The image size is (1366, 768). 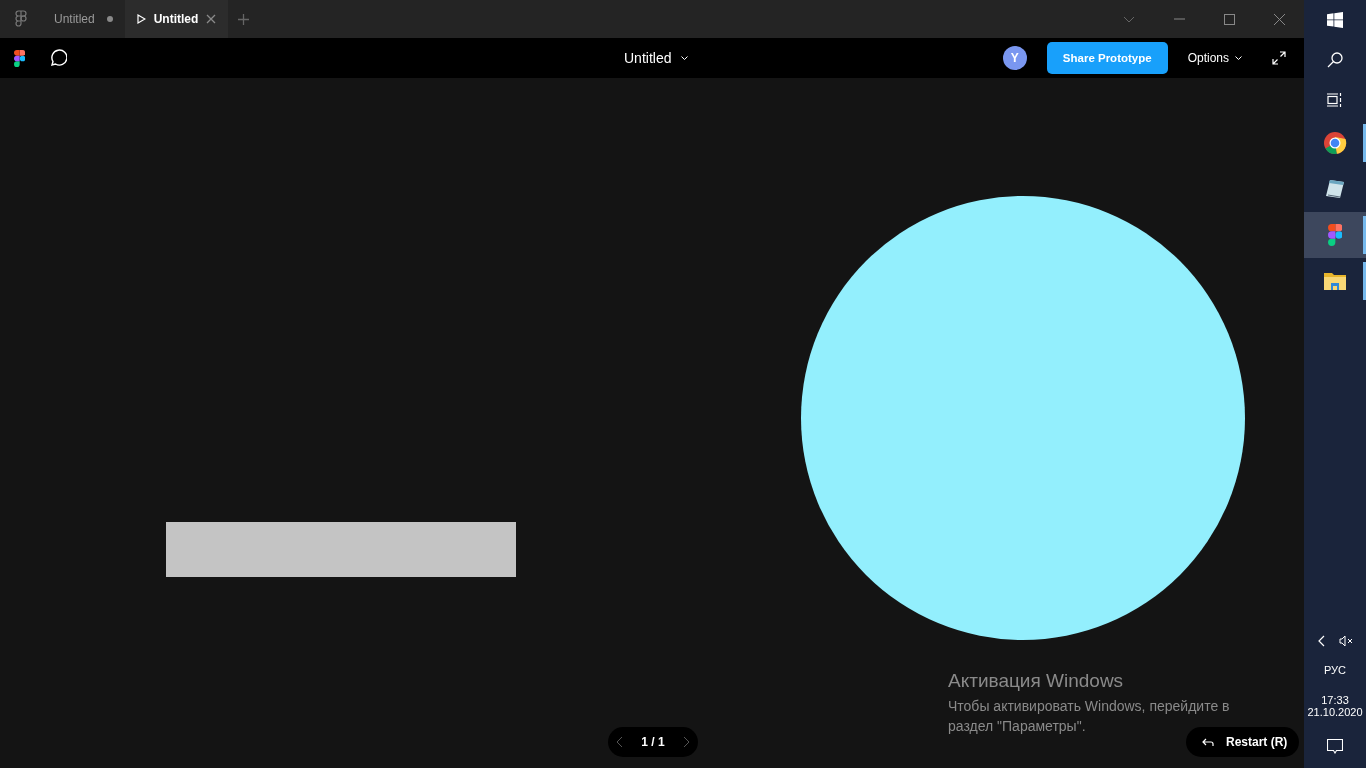 What do you see at coordinates (1229, 19) in the screenshot?
I see `maximize-icon` at bounding box center [1229, 19].